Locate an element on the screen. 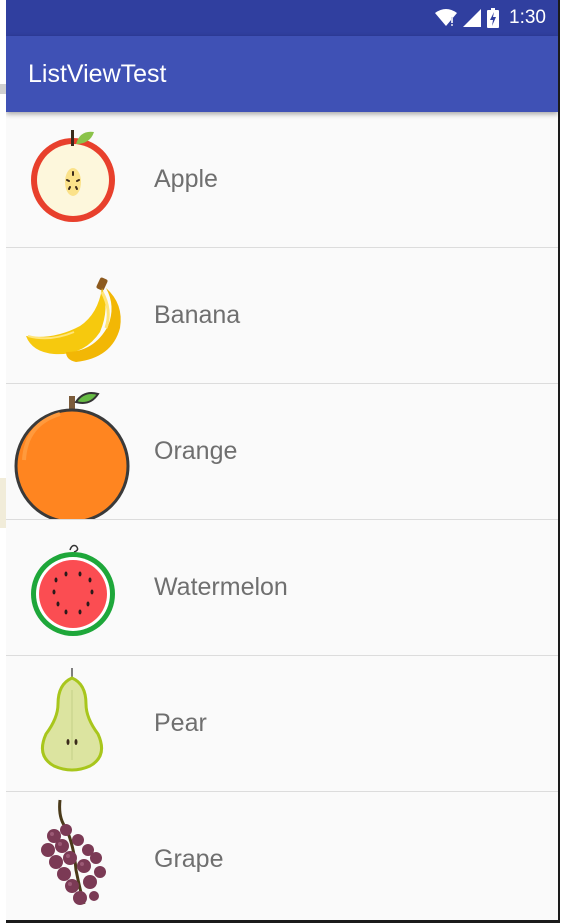 This screenshot has height=924, width=562. orange-icon is located at coordinates (74, 451).